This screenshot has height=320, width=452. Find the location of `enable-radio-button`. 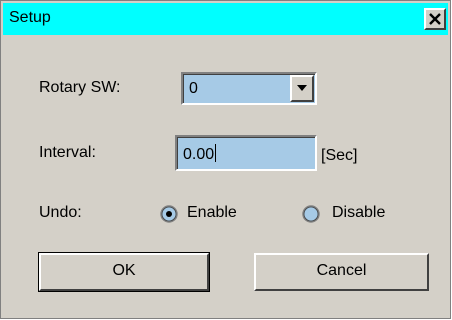

enable-radio-button is located at coordinates (169, 214).